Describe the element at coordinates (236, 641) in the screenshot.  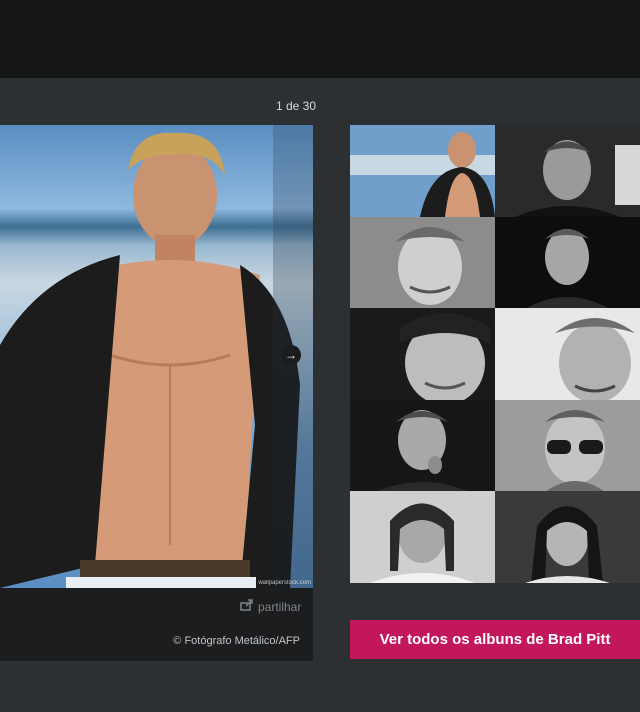
I see `photo-credit: © Fotógrafo Metálico/AFP` at that location.